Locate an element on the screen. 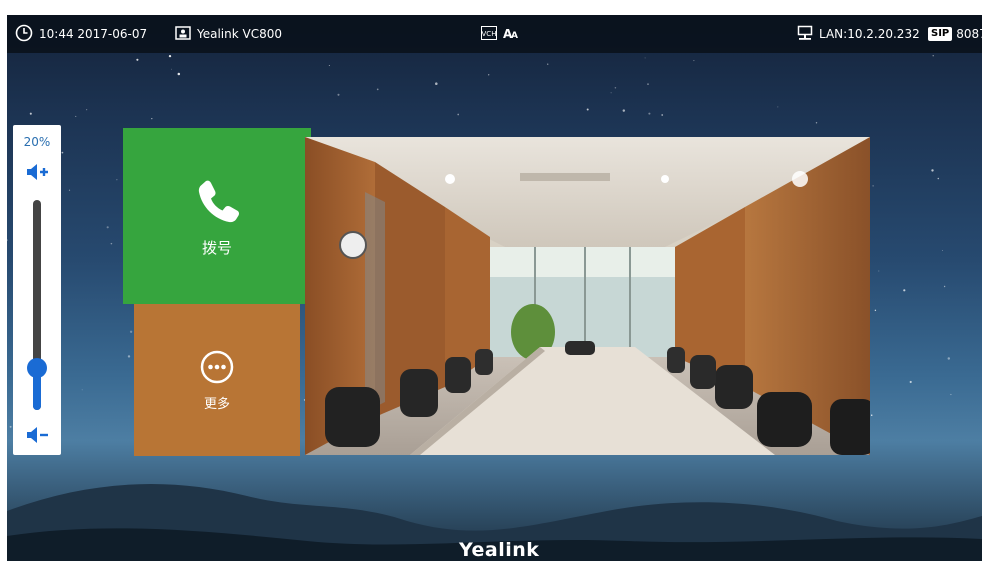 The image size is (982, 561). volume-percent: 20% is located at coordinates (37, 142).